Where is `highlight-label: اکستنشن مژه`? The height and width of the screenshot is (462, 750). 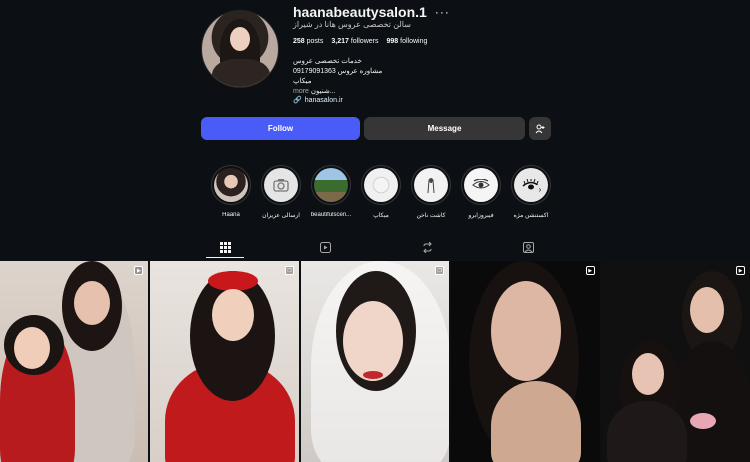
highlight-label: اکستنشن مژه is located at coordinates (531, 216).